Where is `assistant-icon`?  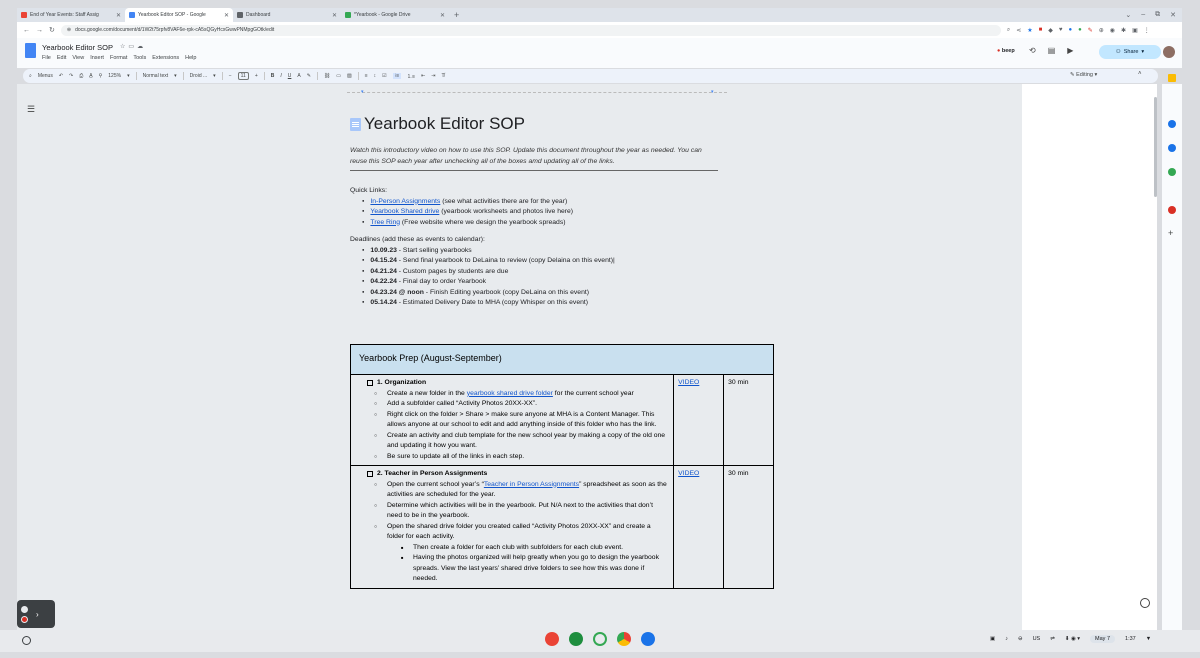 assistant-icon is located at coordinates (1145, 603).